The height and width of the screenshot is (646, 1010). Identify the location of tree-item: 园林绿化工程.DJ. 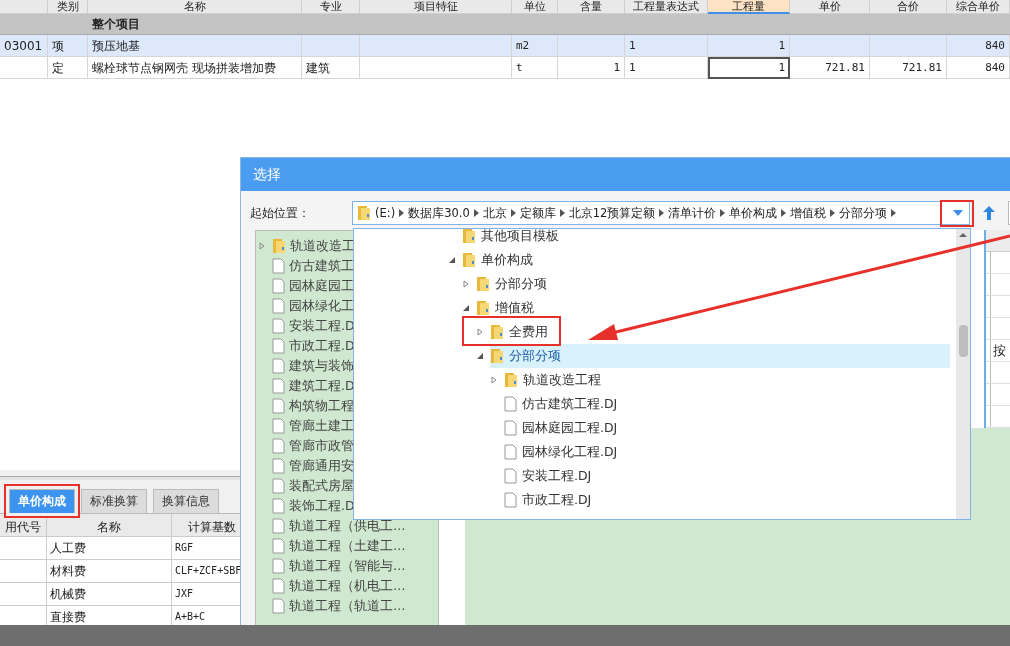
(563, 452).